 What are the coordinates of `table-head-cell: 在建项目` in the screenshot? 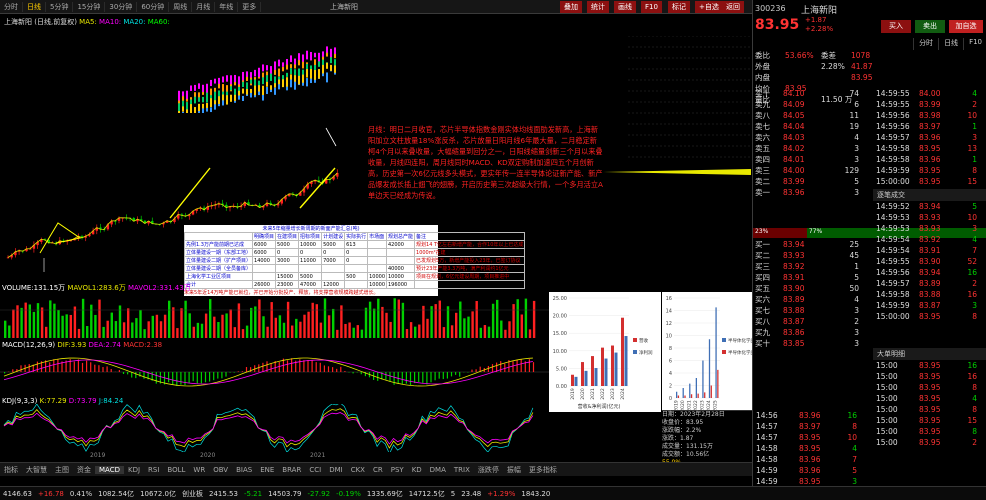 It's located at (287, 236).